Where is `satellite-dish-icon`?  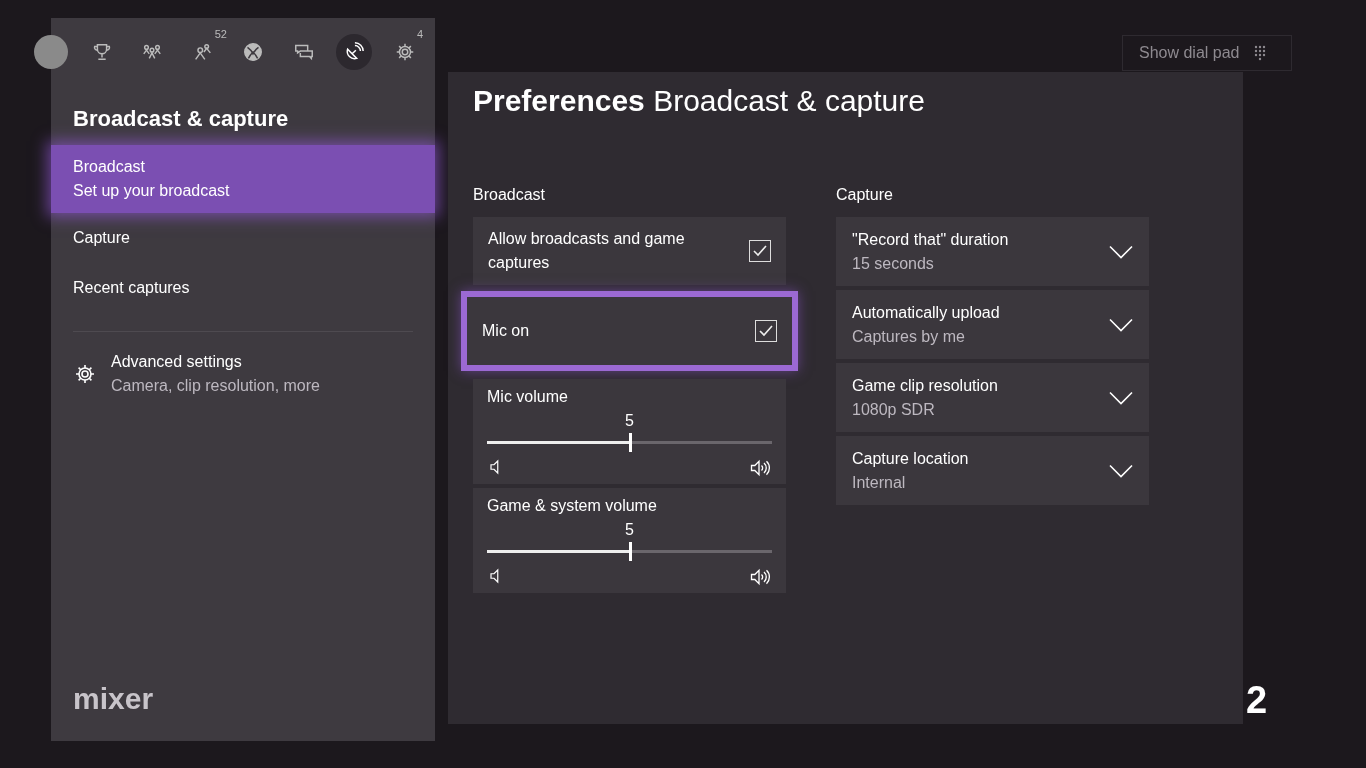 satellite-dish-icon is located at coordinates (354, 52).